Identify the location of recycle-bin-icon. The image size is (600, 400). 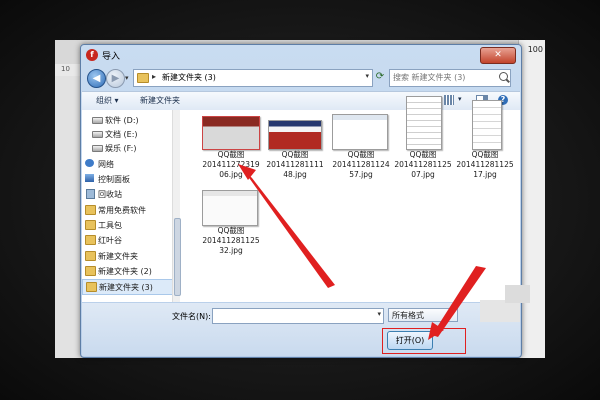
(90, 194).